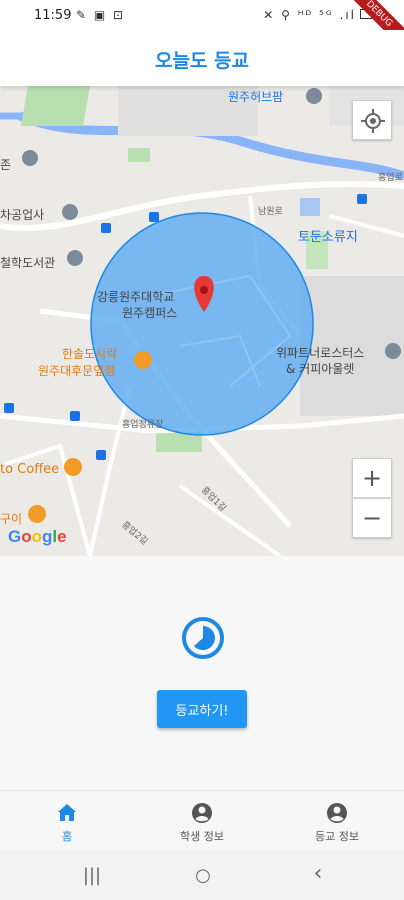 This screenshot has width=404, height=900. I want to click on map-label-zone: 존, so click(6, 165).